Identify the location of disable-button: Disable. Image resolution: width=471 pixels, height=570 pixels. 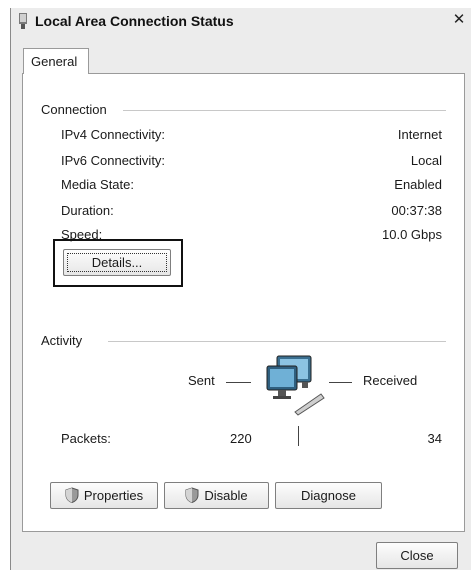
(216, 495).